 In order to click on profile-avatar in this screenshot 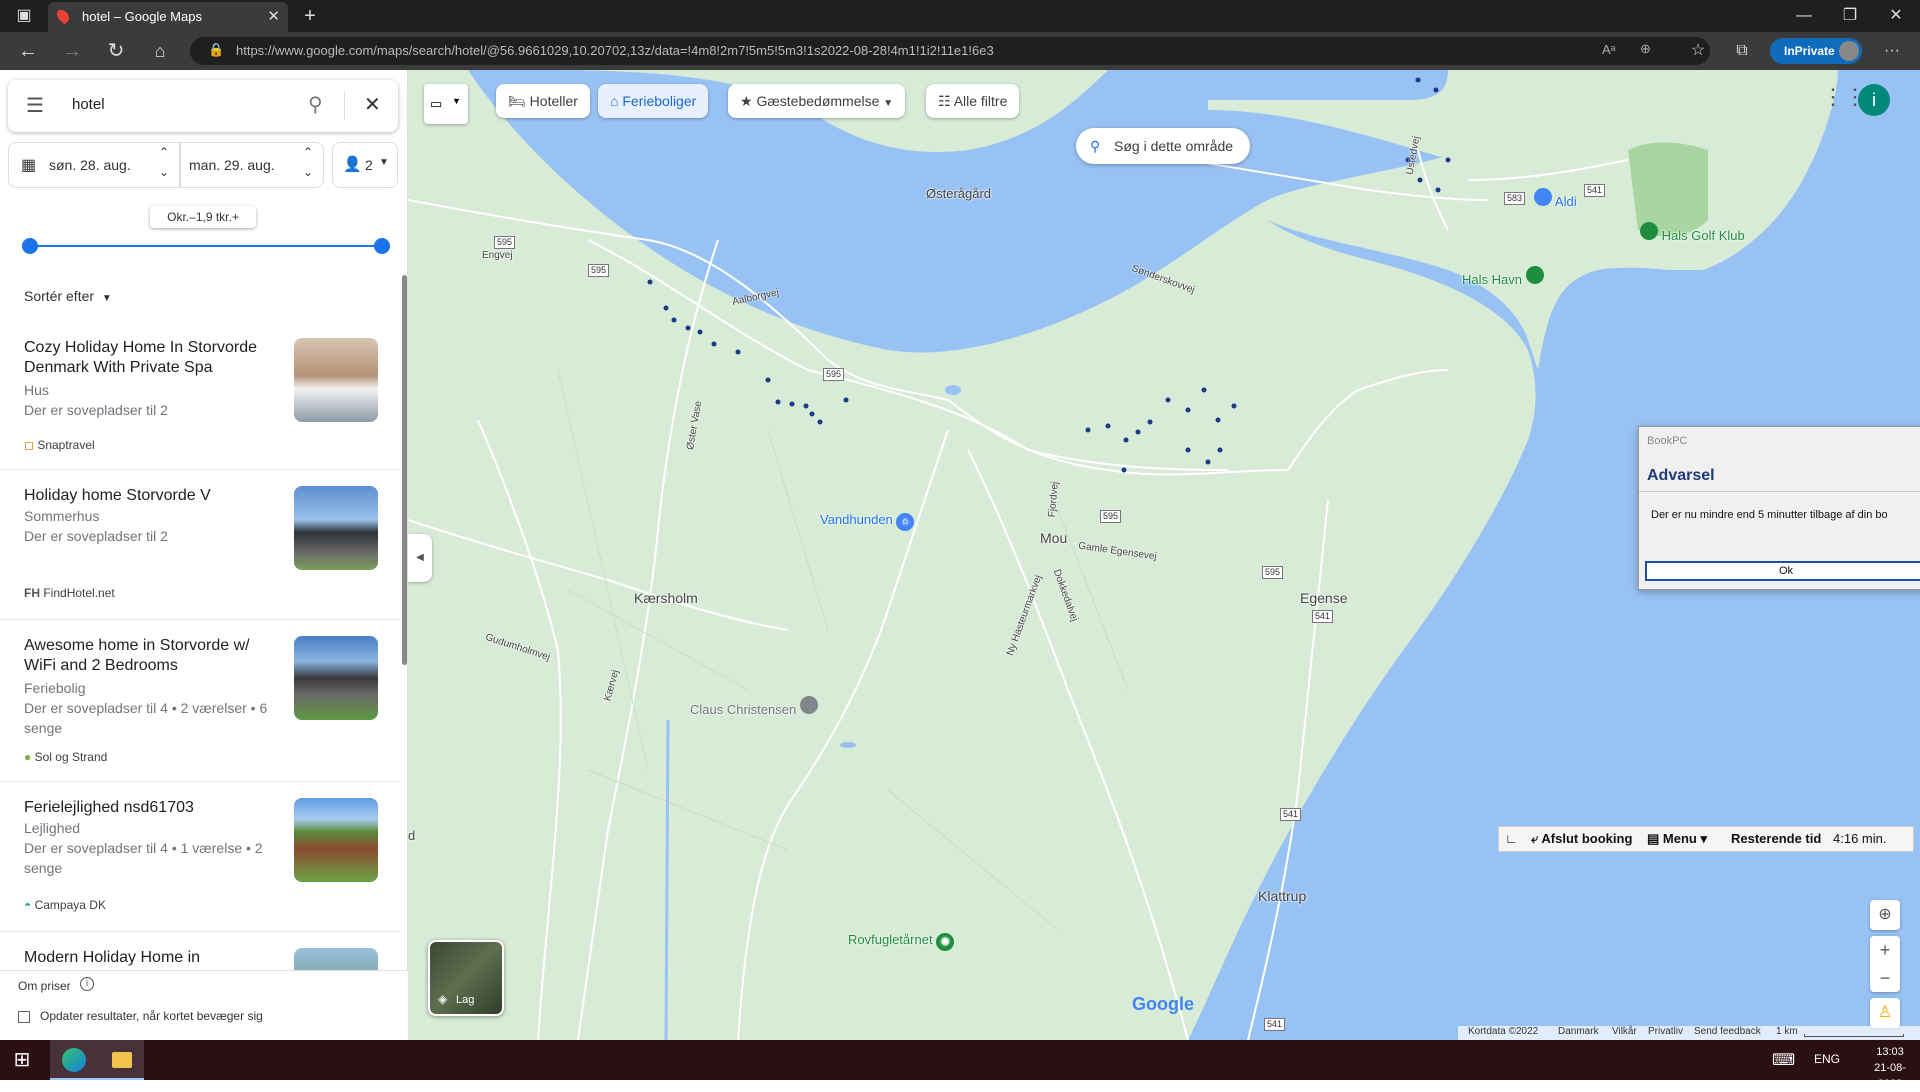, I will do `click(1849, 51)`.